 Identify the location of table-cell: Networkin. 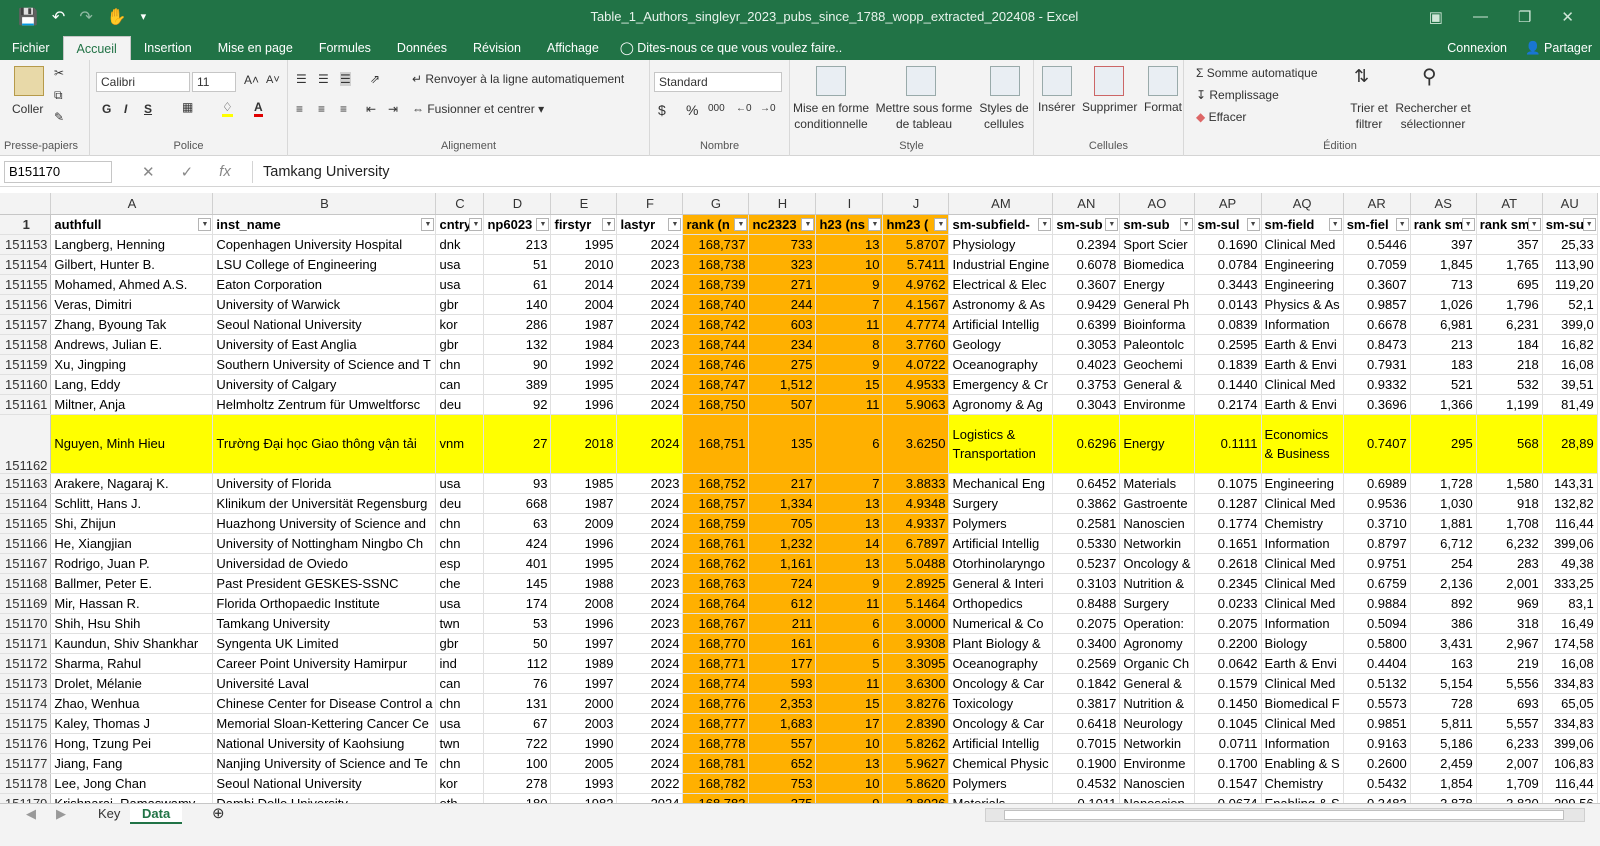
(1157, 743).